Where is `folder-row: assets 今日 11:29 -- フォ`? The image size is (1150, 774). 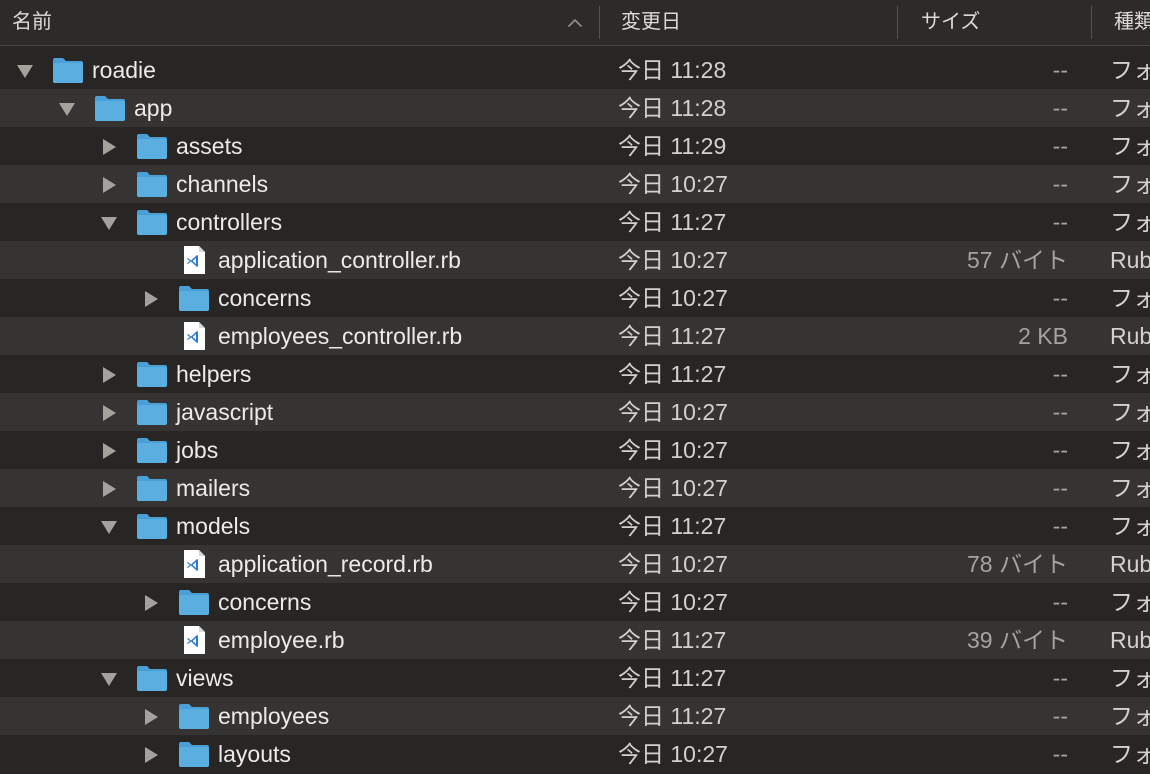
folder-row: assets 今日 11:29 -- フォ is located at coordinates (575, 146).